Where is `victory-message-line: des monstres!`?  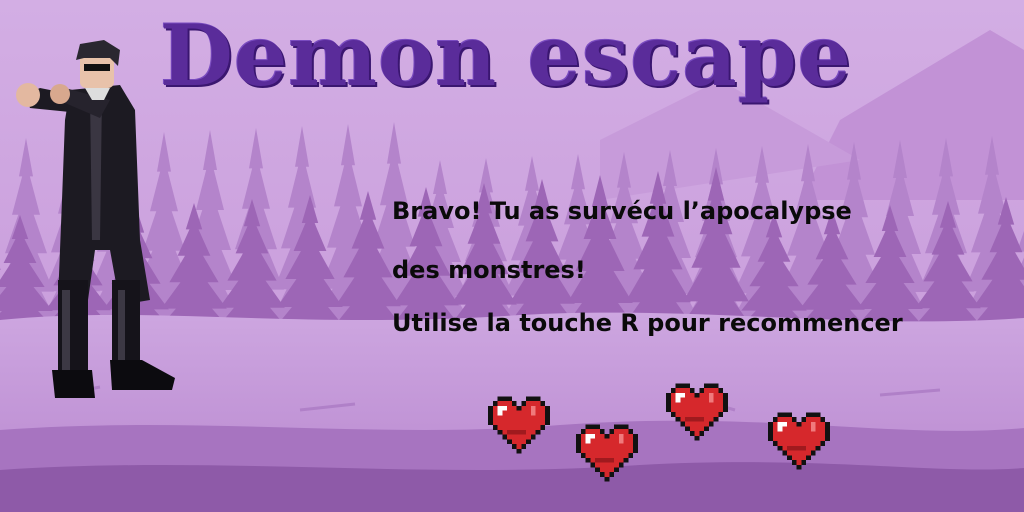 victory-message-line: des monstres! is located at coordinates (489, 270).